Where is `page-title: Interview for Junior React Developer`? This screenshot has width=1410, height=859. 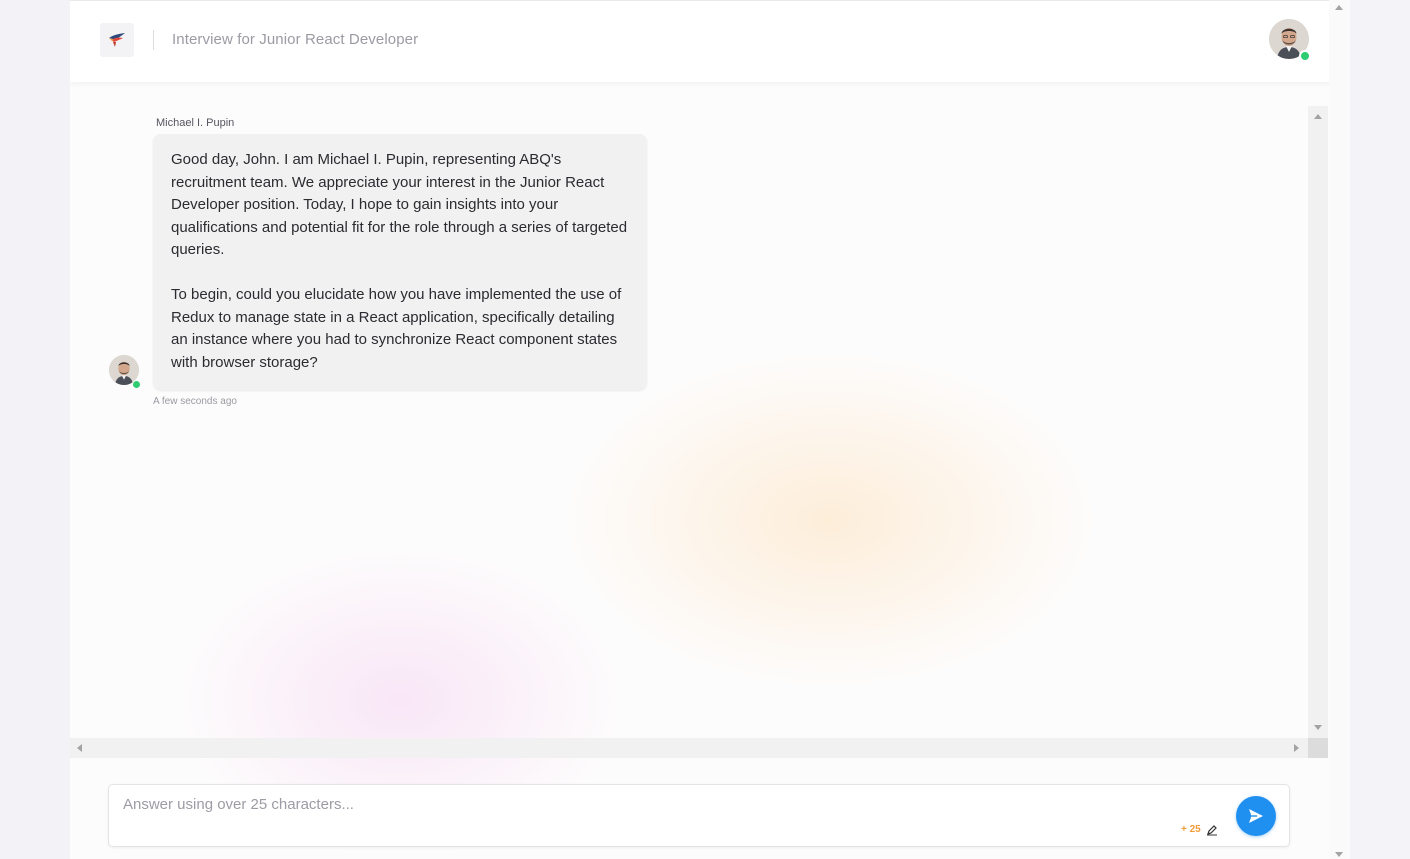 page-title: Interview for Junior React Developer is located at coordinates (295, 39).